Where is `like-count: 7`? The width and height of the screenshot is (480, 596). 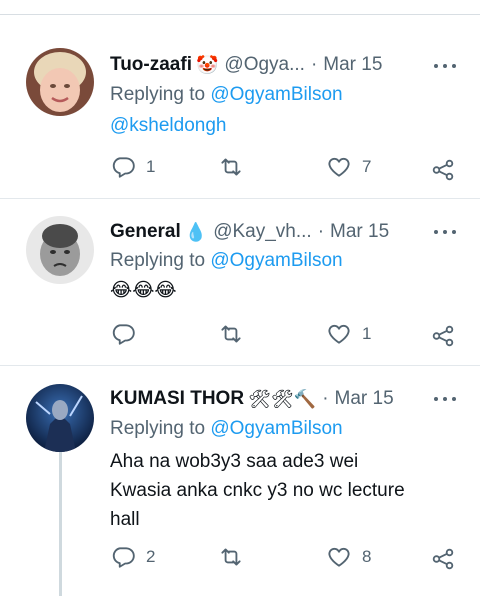
like-count: 7 is located at coordinates (367, 166).